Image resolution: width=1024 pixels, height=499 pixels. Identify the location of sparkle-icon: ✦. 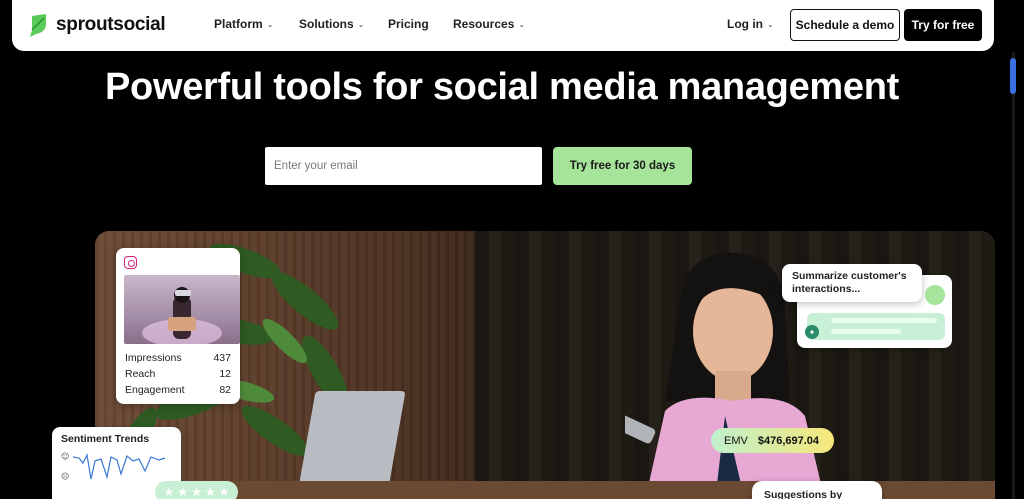
(812, 332).